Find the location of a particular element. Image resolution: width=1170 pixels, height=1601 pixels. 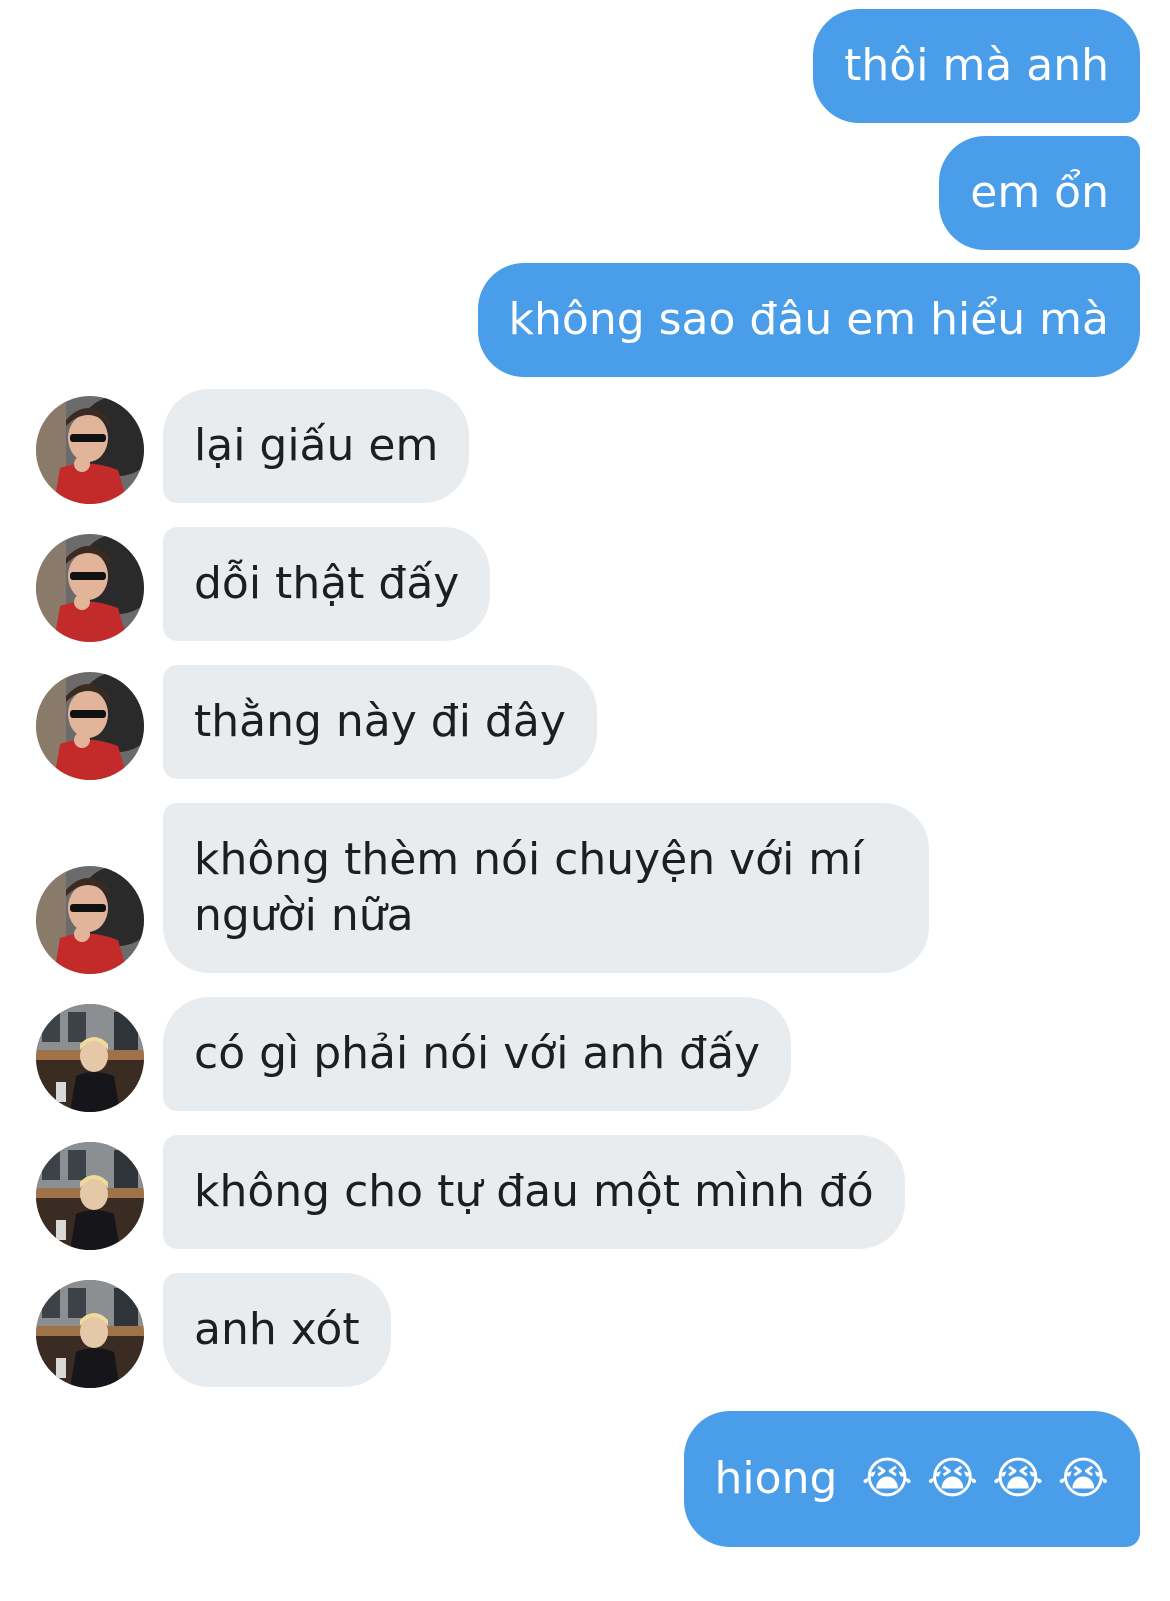

received-message-bubble: anh xót is located at coordinates (277, 1330).